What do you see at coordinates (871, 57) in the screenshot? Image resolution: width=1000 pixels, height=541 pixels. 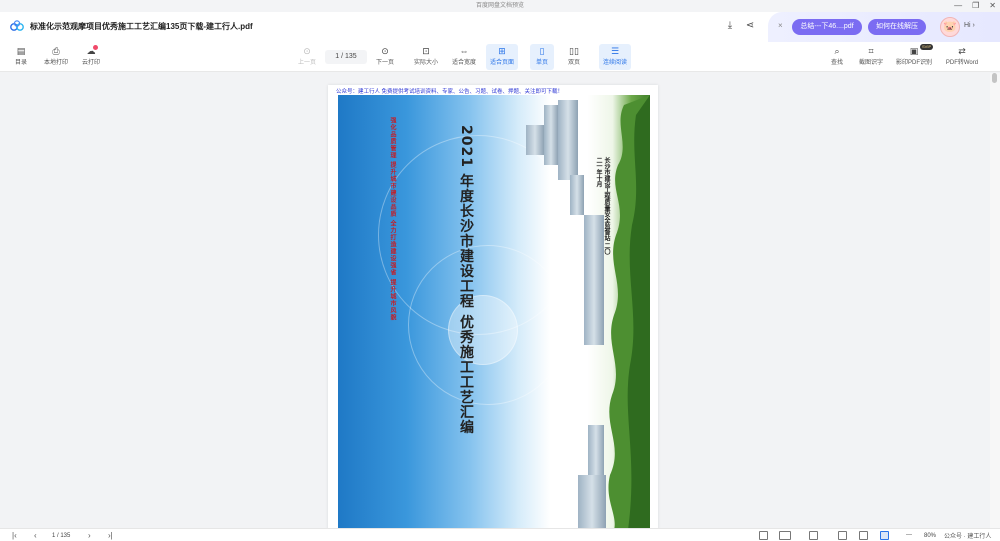 I see `screenshot-ocr-button: ⌗ 截图识字` at bounding box center [871, 57].